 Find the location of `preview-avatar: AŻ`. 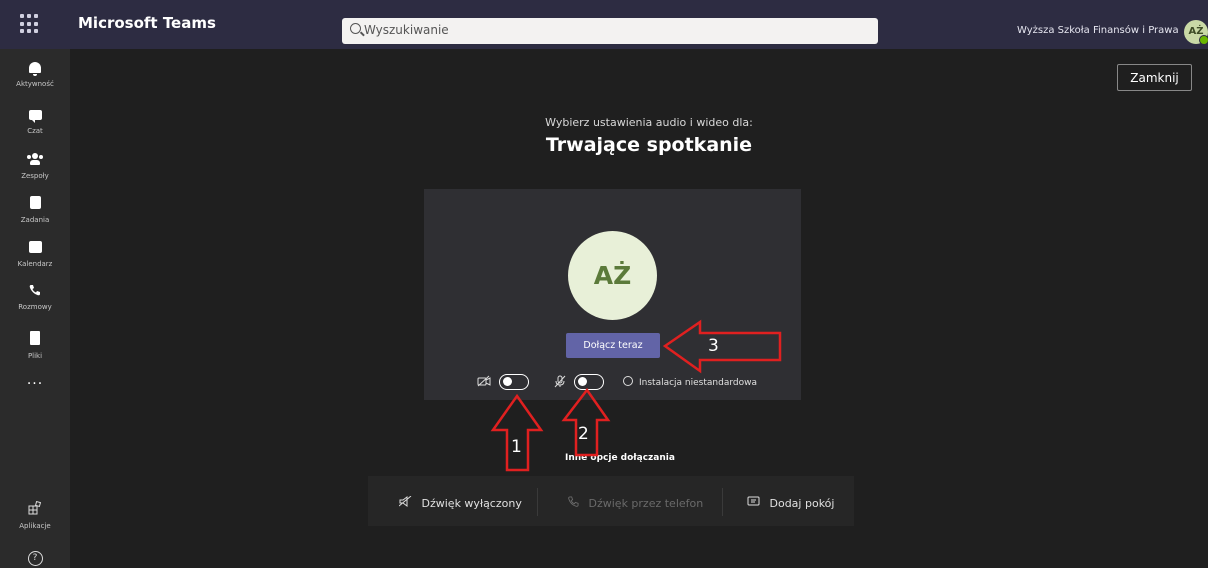

preview-avatar: AŻ is located at coordinates (612, 275).